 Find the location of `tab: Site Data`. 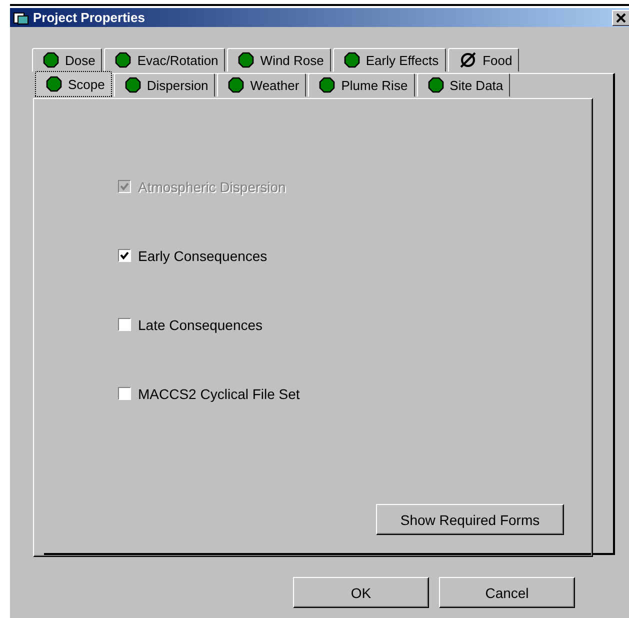

tab: Site Data is located at coordinates (463, 85).